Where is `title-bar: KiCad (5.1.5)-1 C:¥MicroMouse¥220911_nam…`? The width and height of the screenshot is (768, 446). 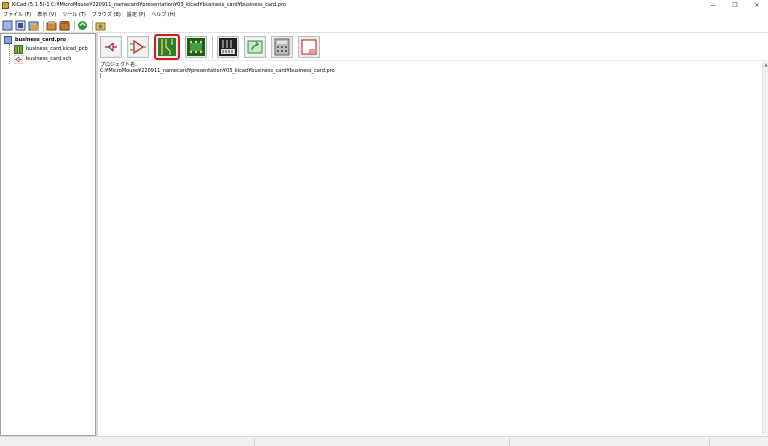
title-bar: KiCad (5.1.5)-1 C:¥MicroMouse¥220911_nam… is located at coordinates (384, 5).